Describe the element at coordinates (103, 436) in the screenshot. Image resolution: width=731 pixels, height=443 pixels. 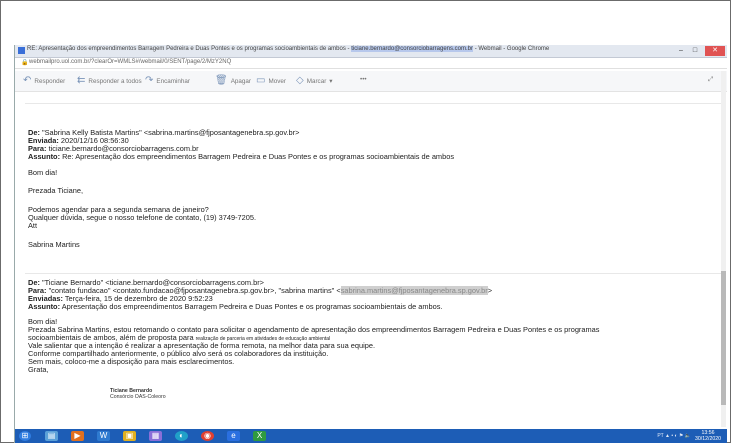
I see `word-icon: W` at that location.